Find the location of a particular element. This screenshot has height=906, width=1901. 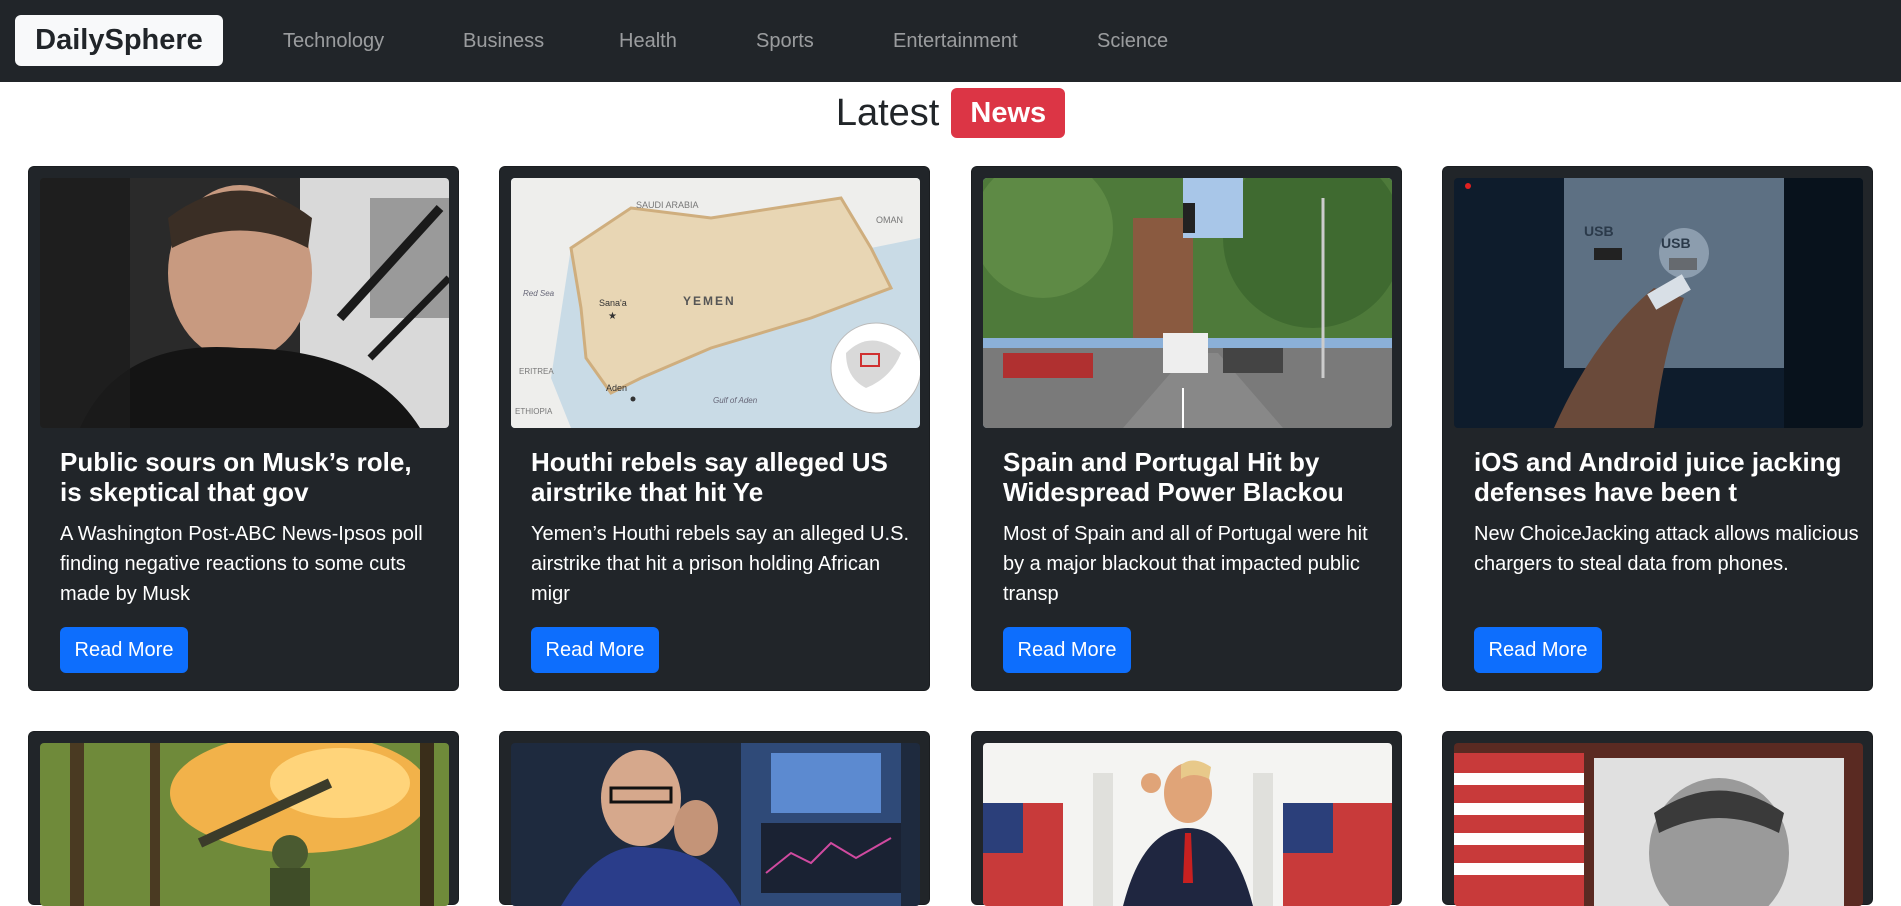

card-image-trader is located at coordinates (715, 824).